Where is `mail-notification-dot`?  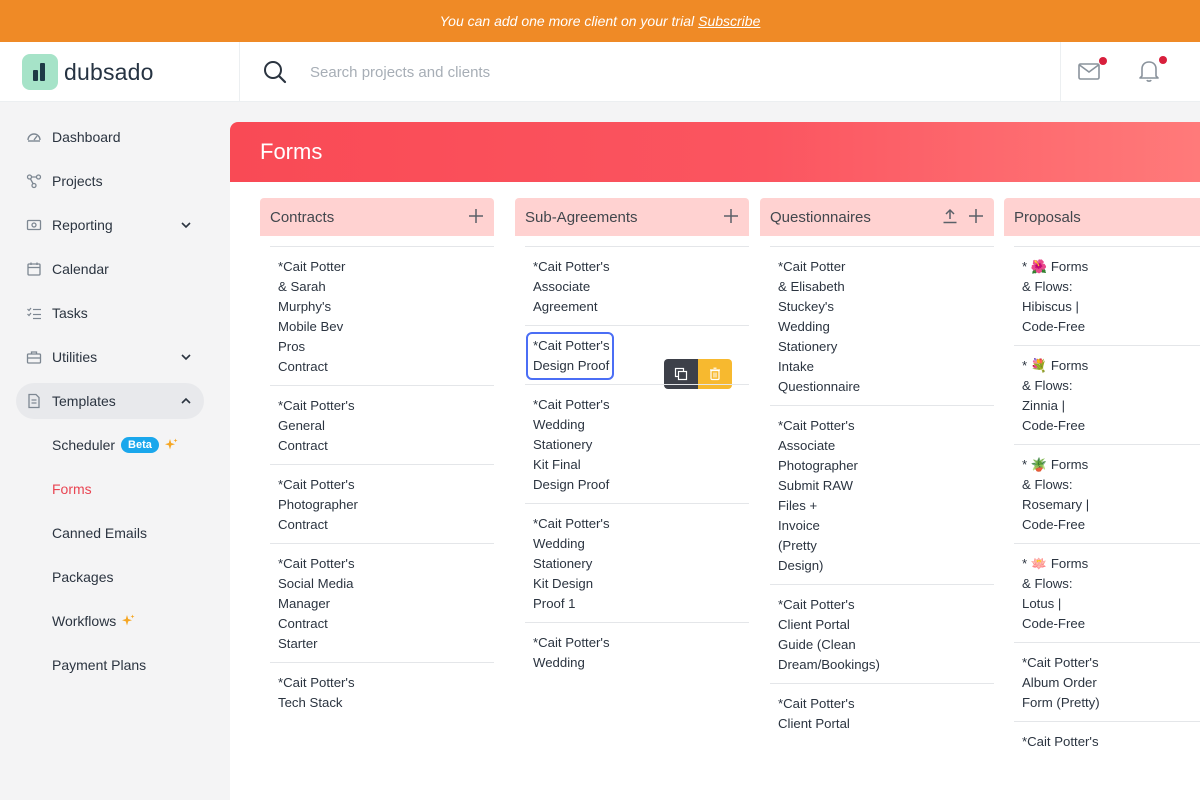 mail-notification-dot is located at coordinates (1103, 61).